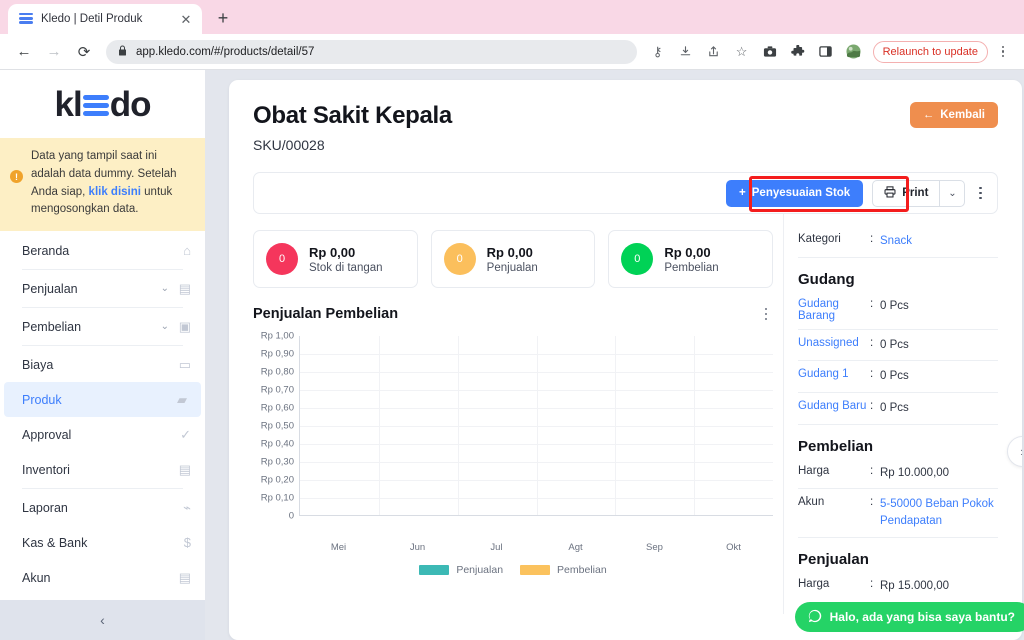  What do you see at coordinates (186, 19) in the screenshot?
I see `close-icon: ✕` at bounding box center [186, 19].